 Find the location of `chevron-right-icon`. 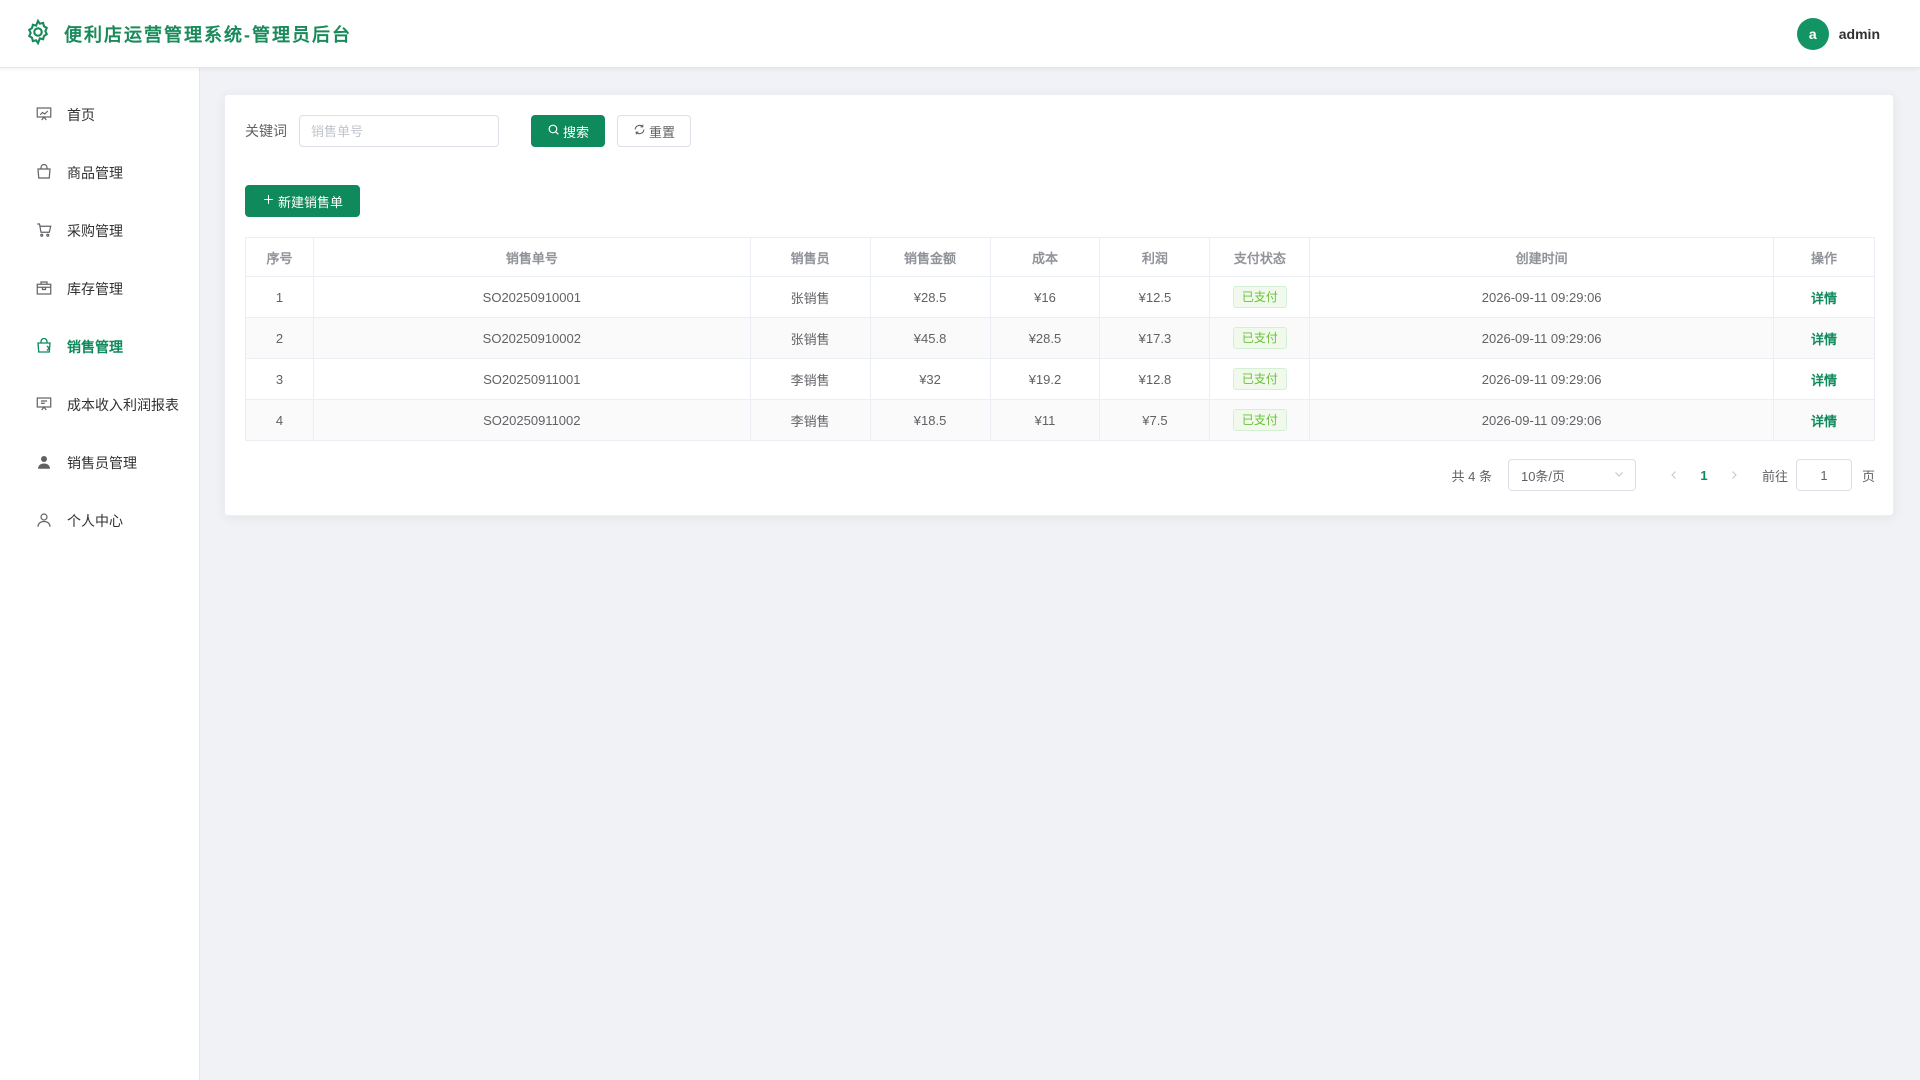

chevron-right-icon is located at coordinates (1734, 475).